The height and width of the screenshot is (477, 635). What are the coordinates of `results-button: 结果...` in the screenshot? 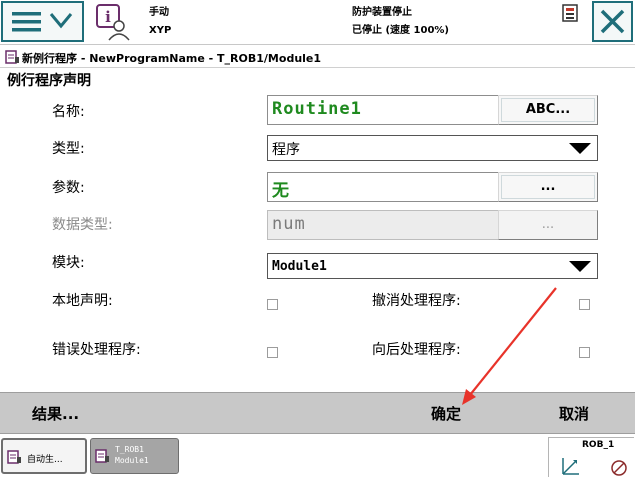 It's located at (55, 413).